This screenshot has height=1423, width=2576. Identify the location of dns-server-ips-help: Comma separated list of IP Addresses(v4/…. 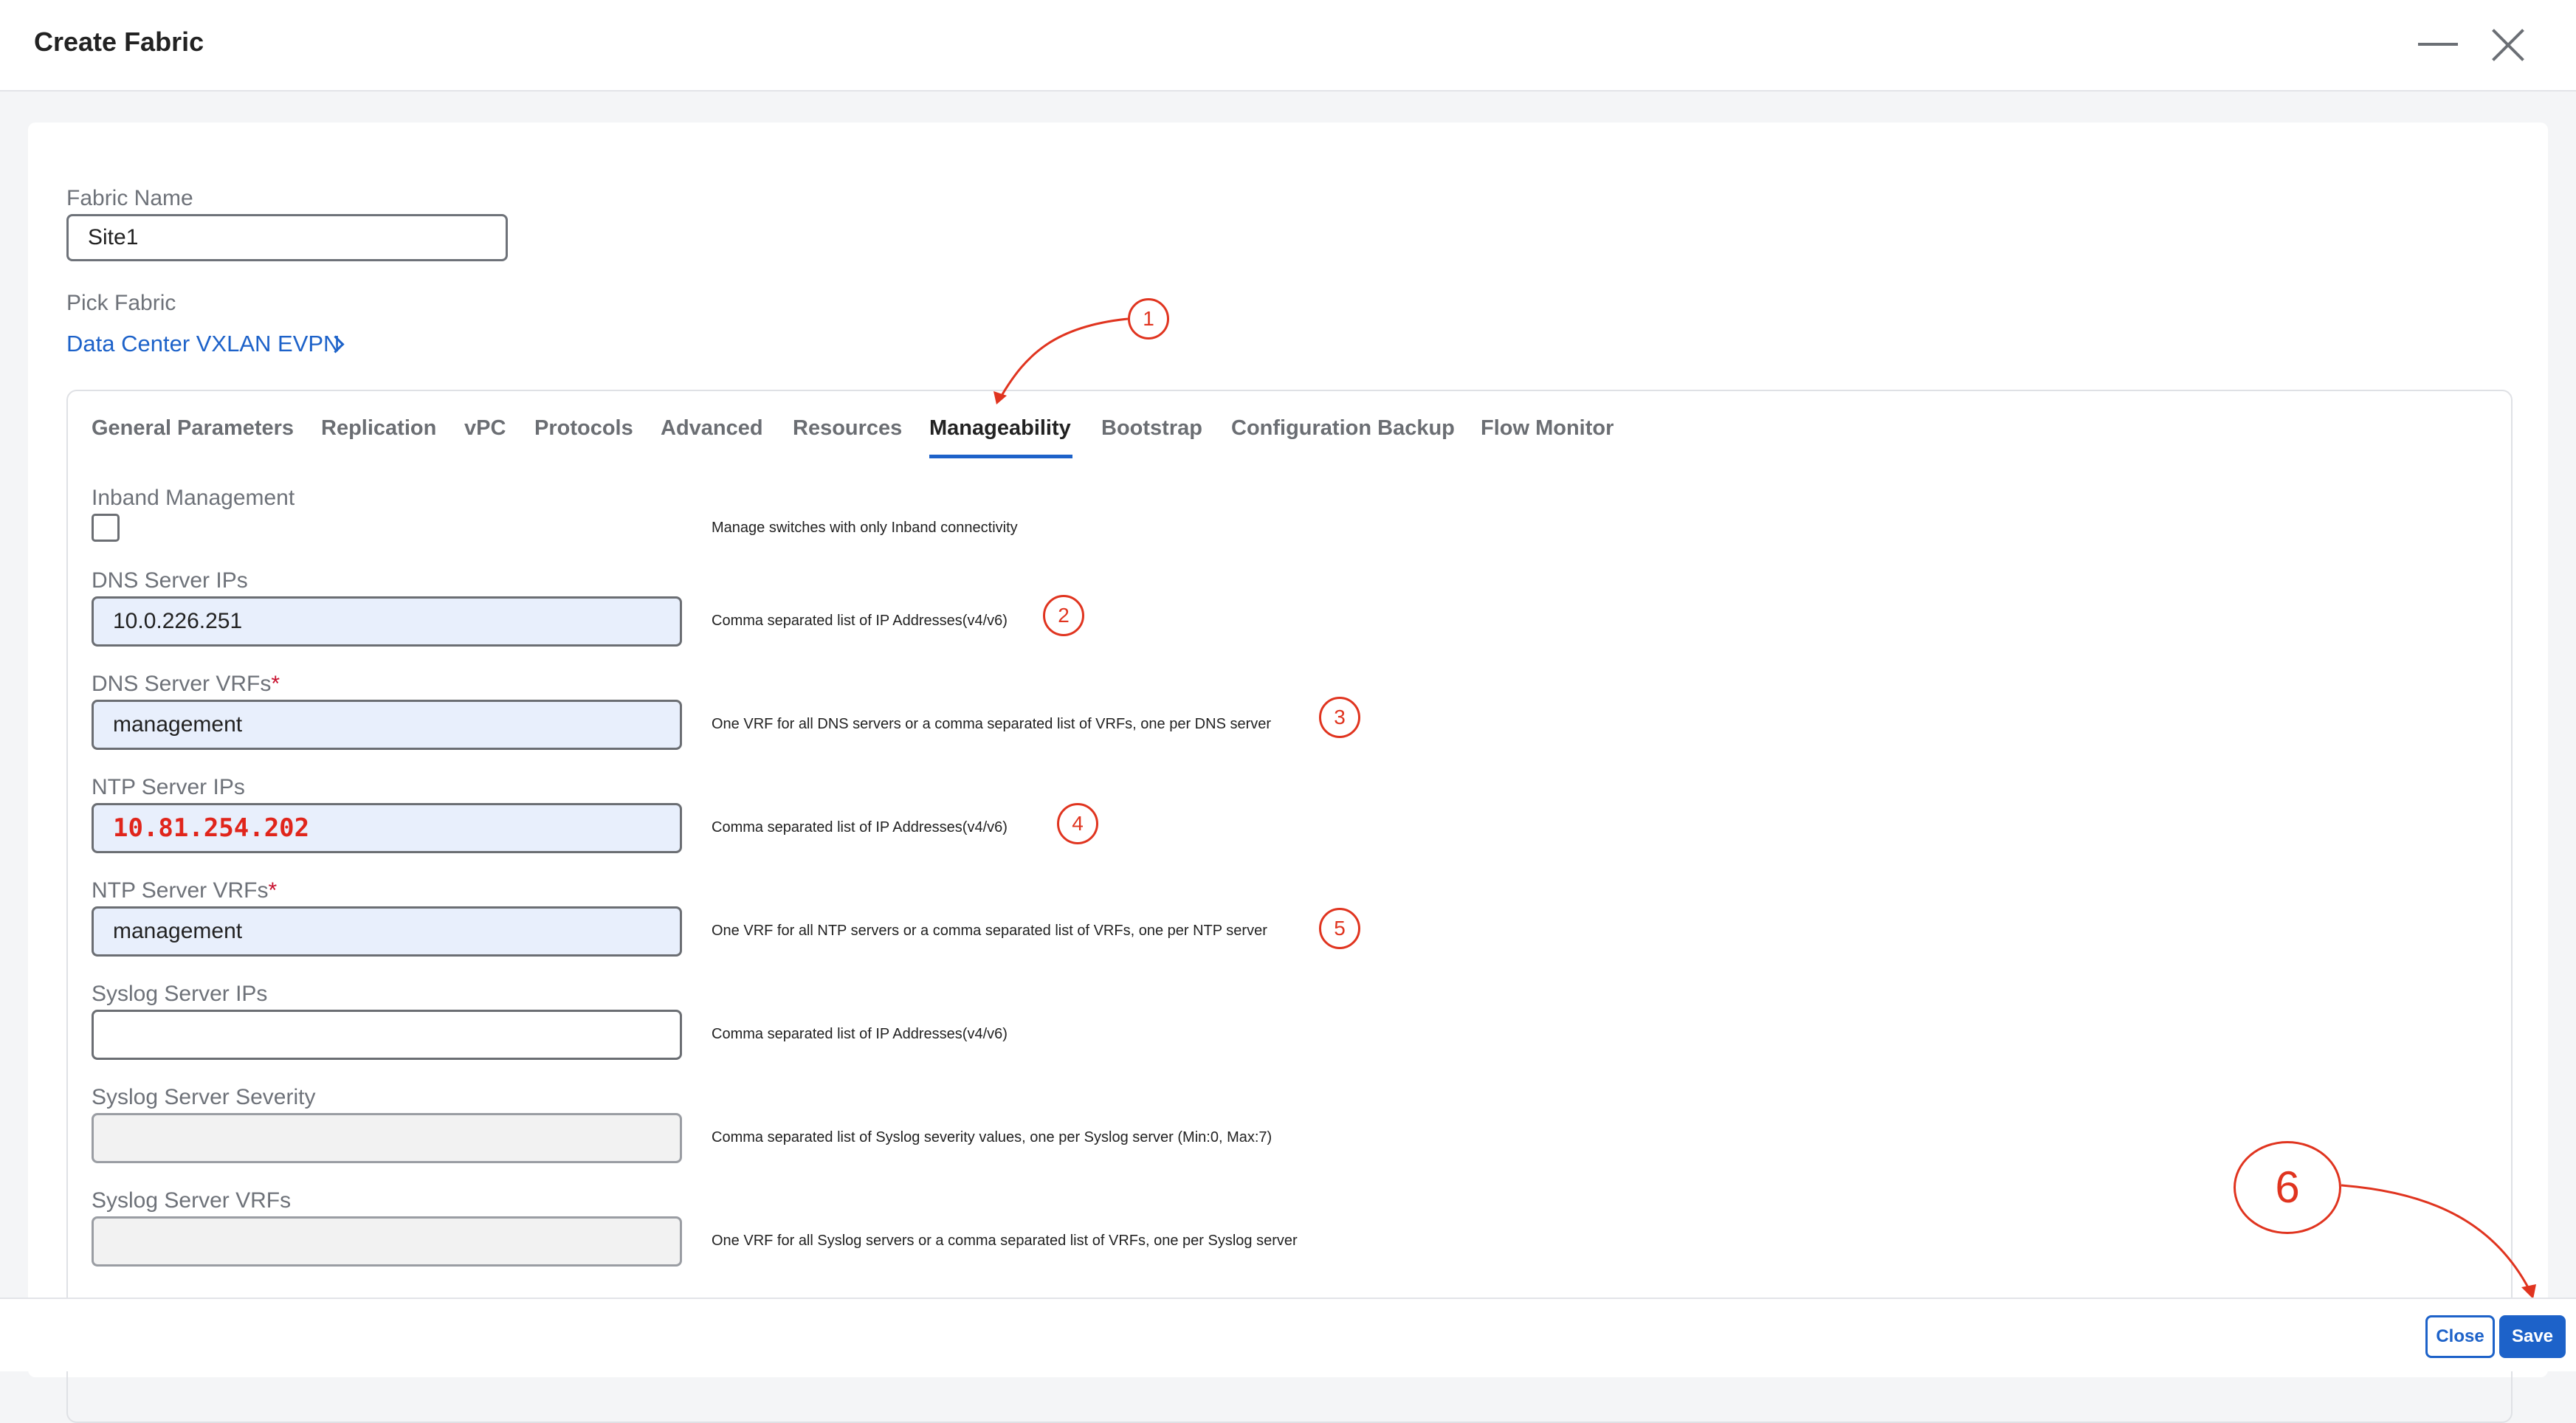
(860, 621).